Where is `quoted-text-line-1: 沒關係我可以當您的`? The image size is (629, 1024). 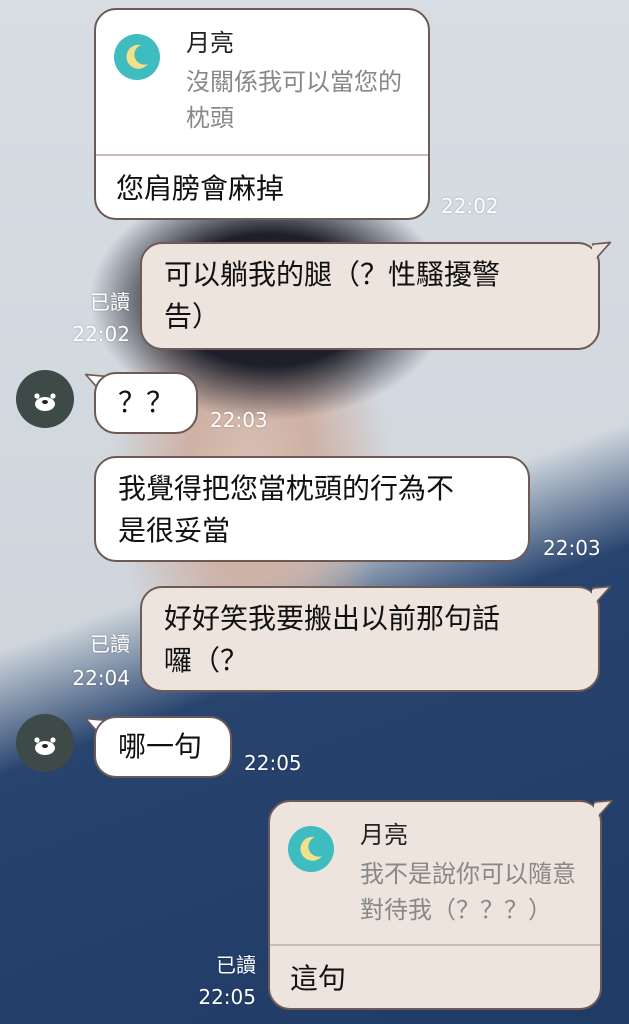 quoted-text-line-1: 沒關係我可以當您的 is located at coordinates (294, 82).